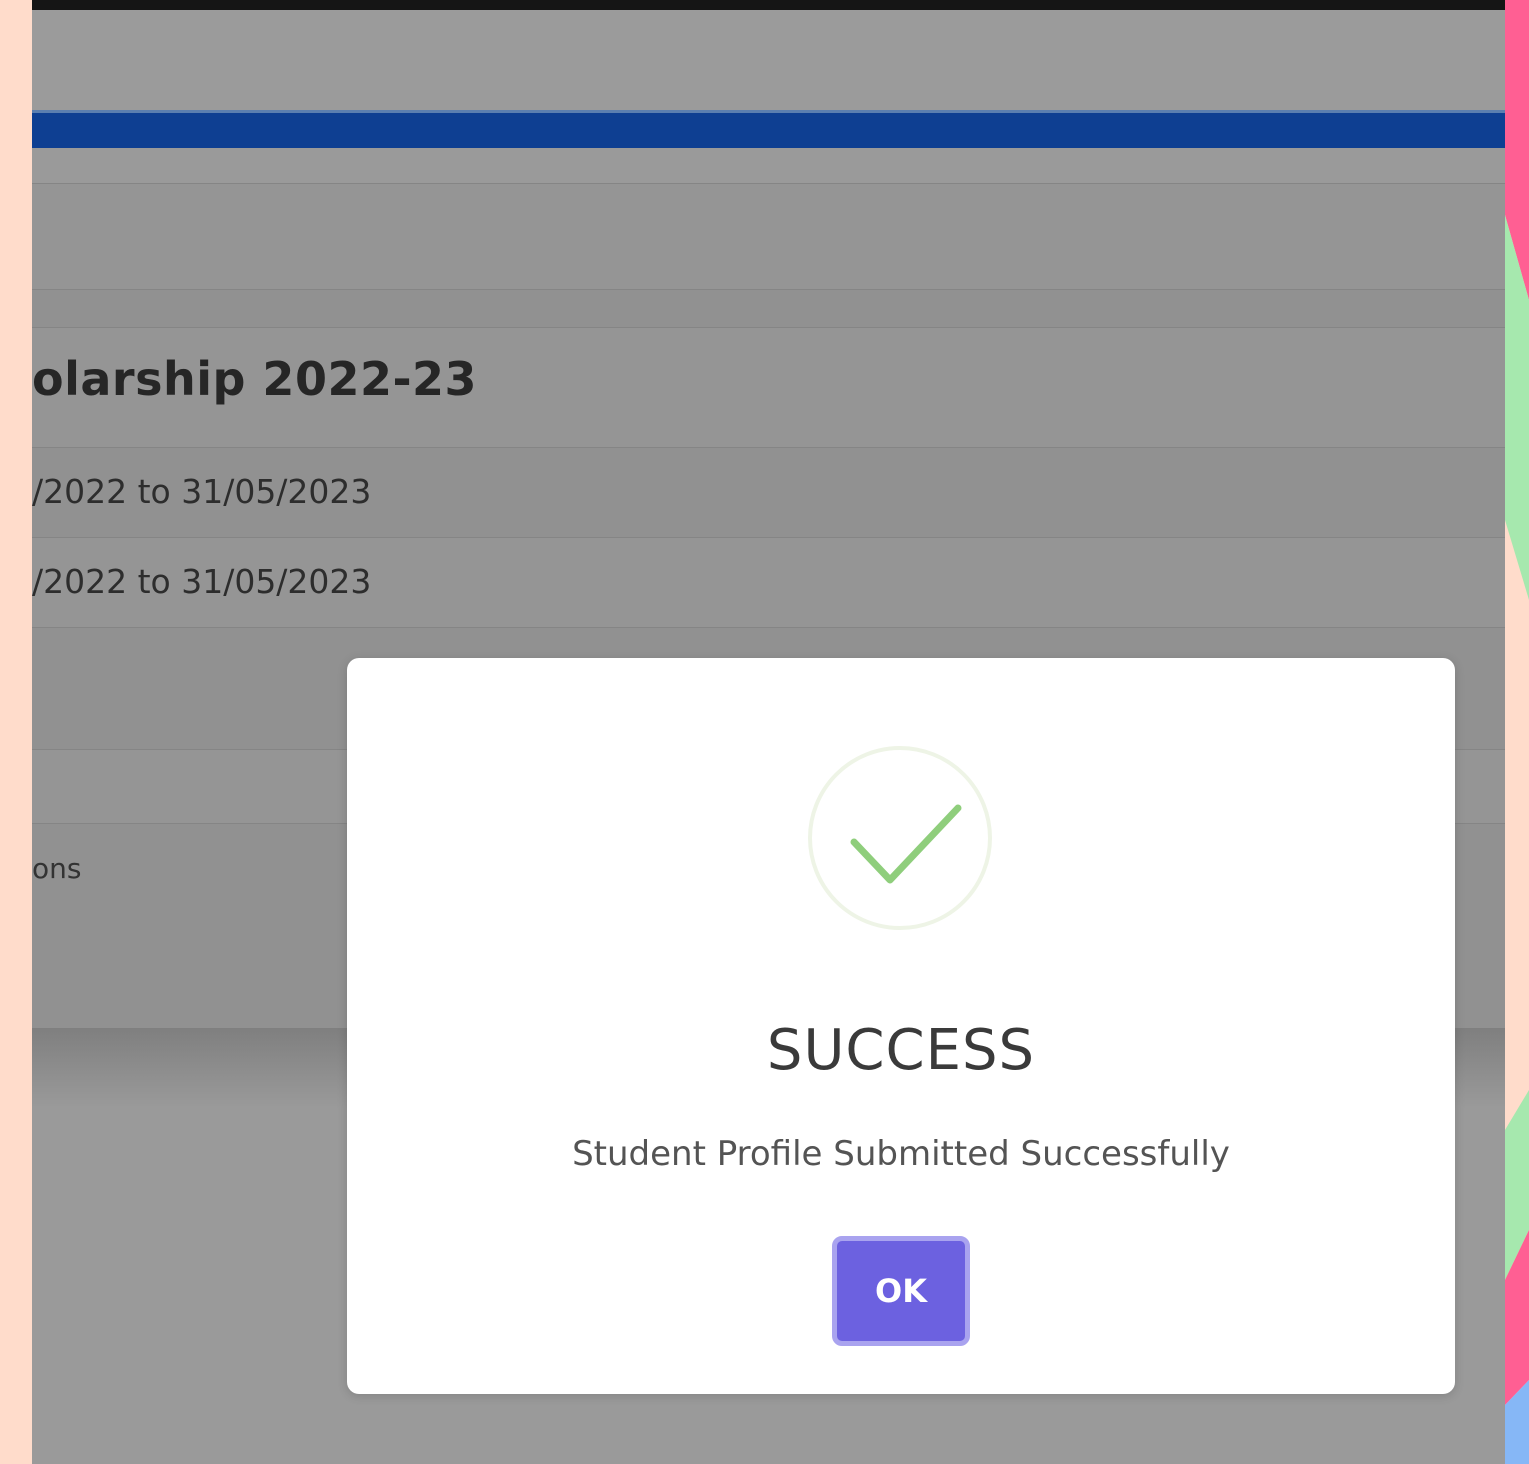 The height and width of the screenshot is (1464, 1529). I want to click on decorative-shapes, so click(1517, 732).